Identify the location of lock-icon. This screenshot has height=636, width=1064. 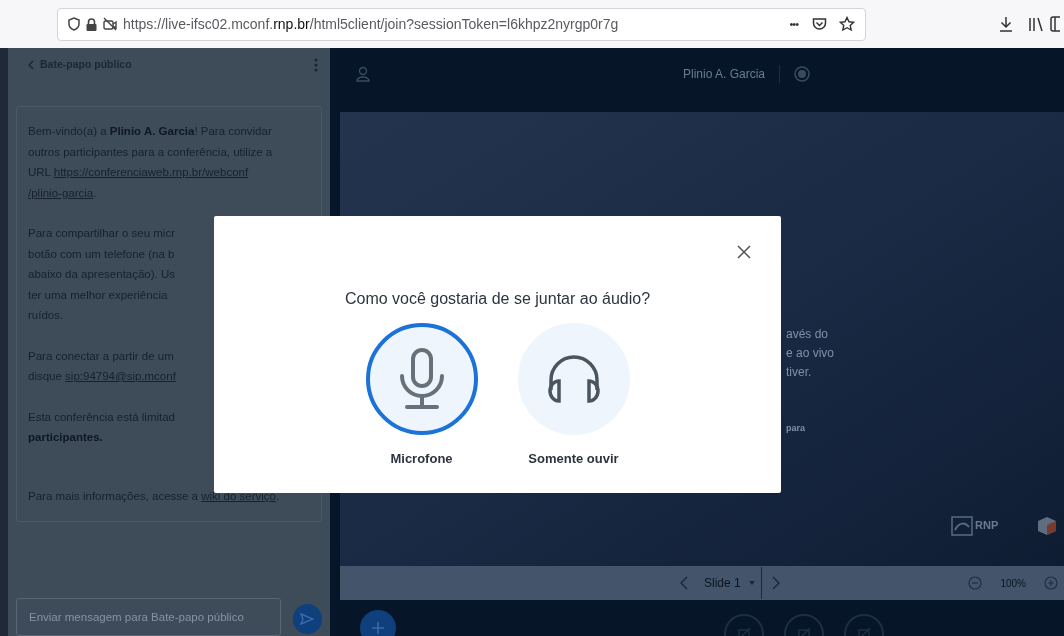
(91, 24).